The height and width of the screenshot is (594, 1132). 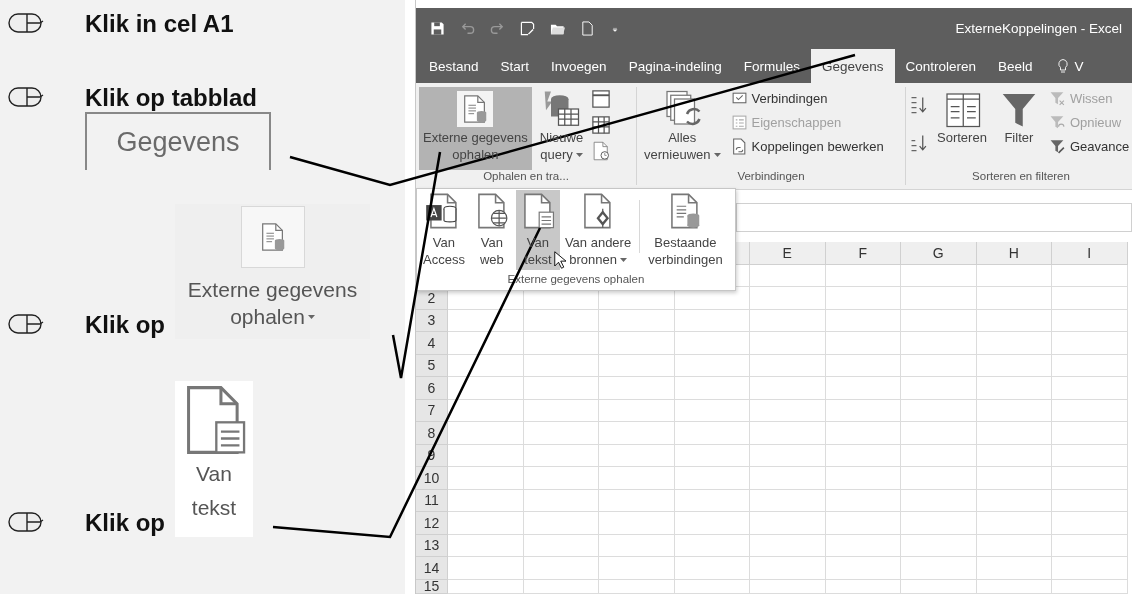 What do you see at coordinates (807, 98) in the screenshot?
I see `ribbon-button: Verbindingen` at bounding box center [807, 98].